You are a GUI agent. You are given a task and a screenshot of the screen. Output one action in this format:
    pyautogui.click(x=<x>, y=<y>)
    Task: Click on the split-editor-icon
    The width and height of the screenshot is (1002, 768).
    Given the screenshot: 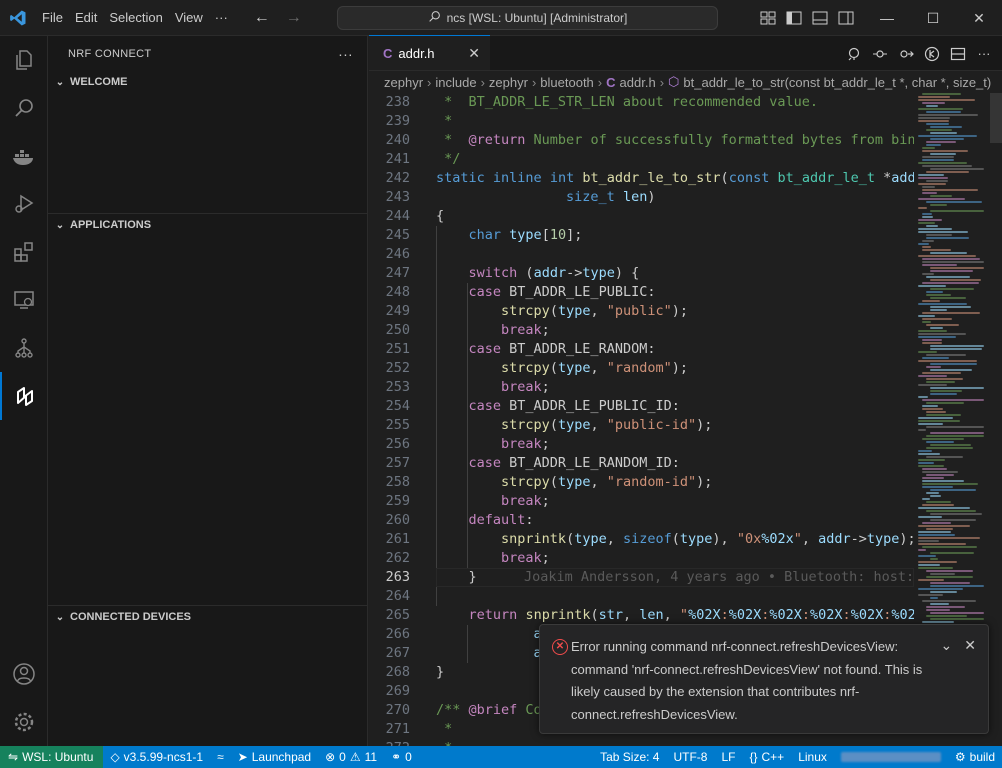 What is the action you would take?
    pyautogui.click(x=958, y=54)
    